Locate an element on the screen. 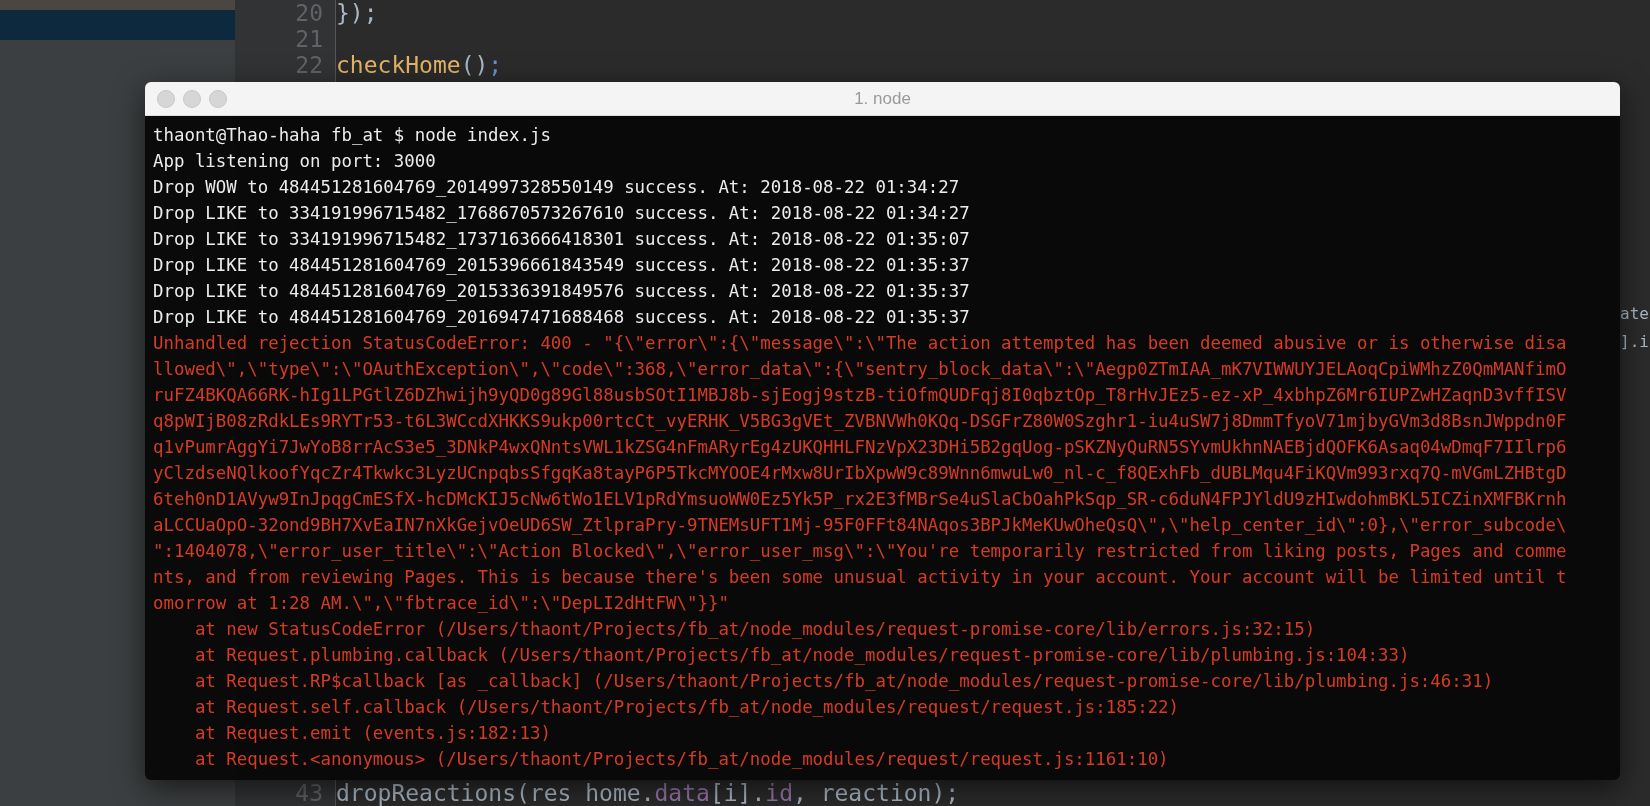  minimize-button is located at coordinates (192, 98).